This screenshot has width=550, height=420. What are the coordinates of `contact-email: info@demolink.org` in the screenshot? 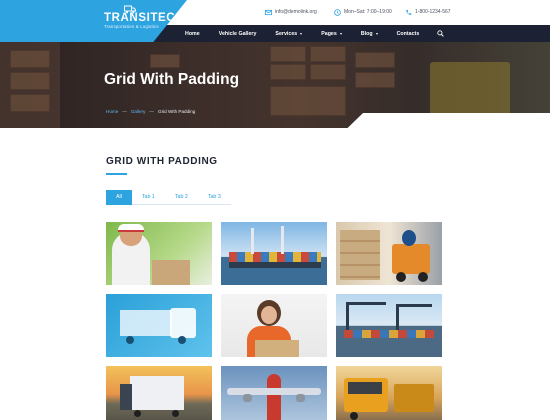 It's located at (291, 12).